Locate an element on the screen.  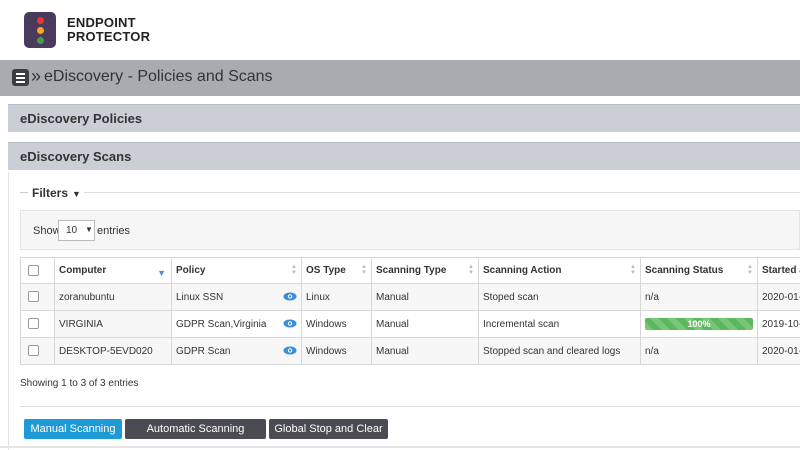
sort-desc-icon: ▼ is located at coordinates (161, 273).